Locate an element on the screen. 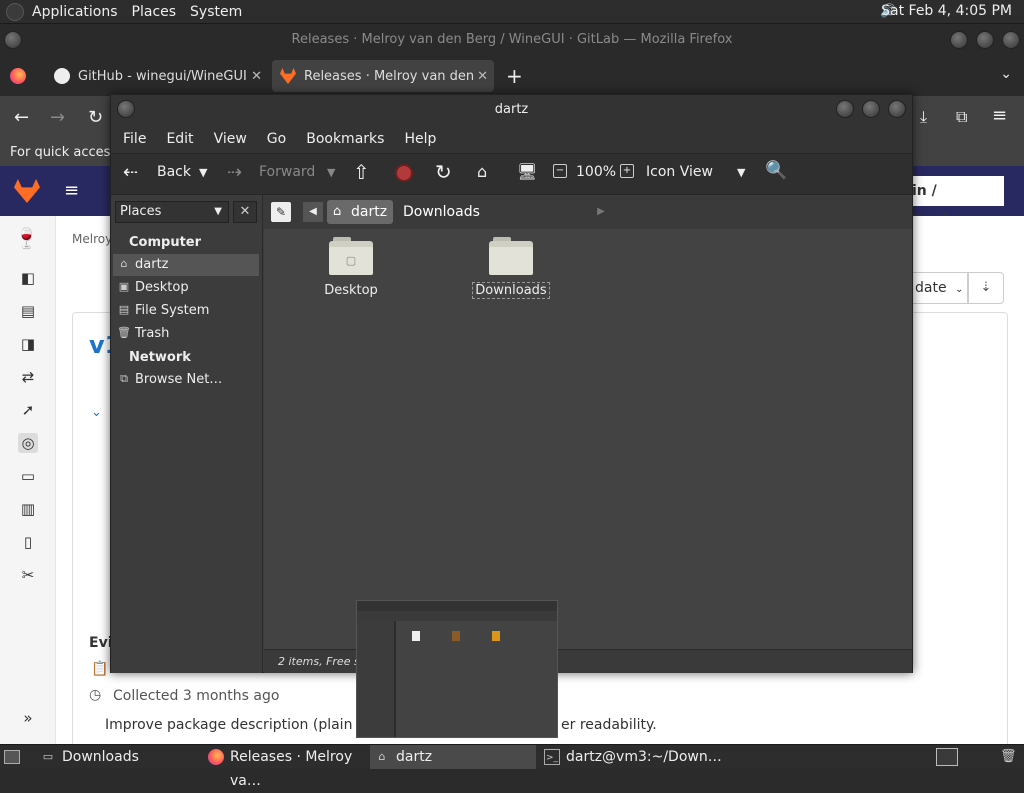 The width and height of the screenshot is (1024, 793). repository-icon: ▤ is located at coordinates (28, 311).